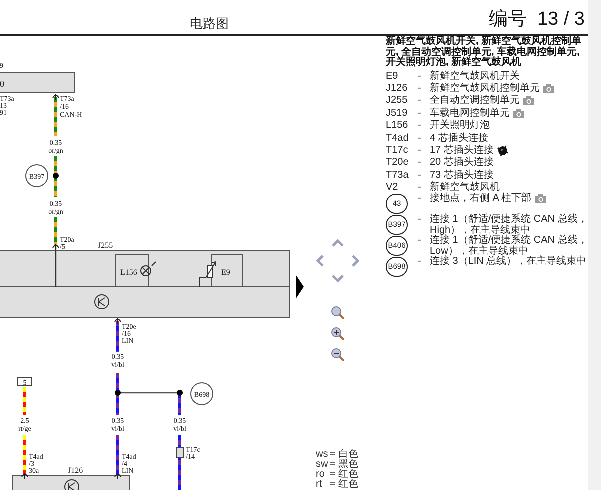 Image resolution: width=601 pixels, height=490 pixels. Describe the element at coordinates (536, 20) in the screenshot. I see `document-number: 编号 13 / 3` at that location.